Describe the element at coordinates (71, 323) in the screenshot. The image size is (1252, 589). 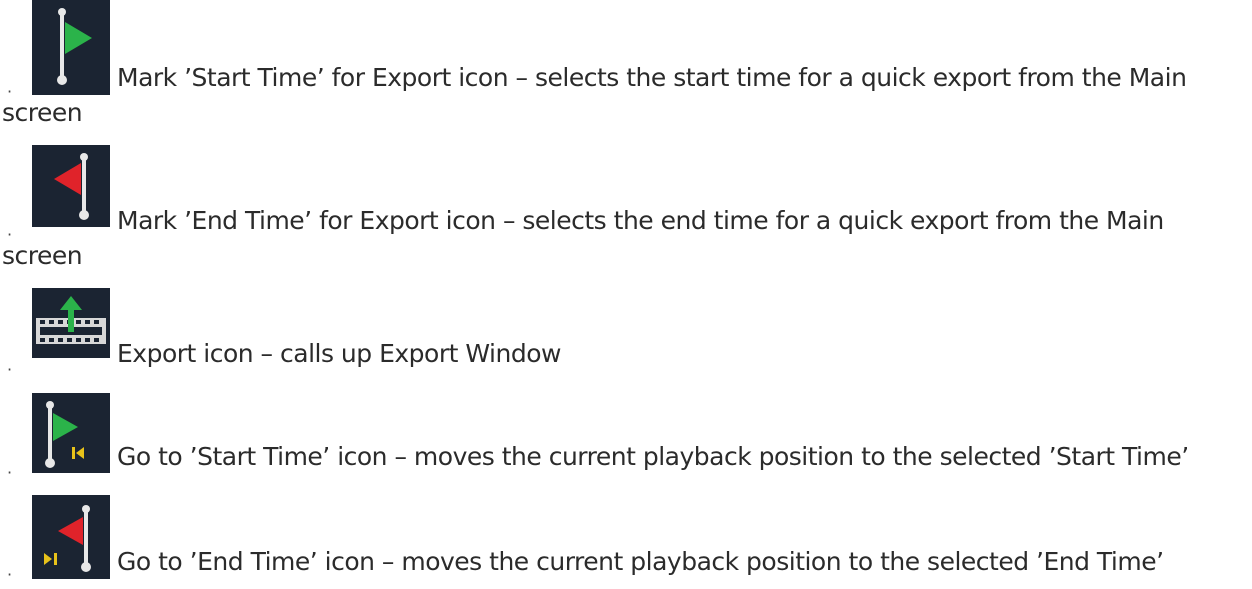
I see `export-film-icon` at that location.